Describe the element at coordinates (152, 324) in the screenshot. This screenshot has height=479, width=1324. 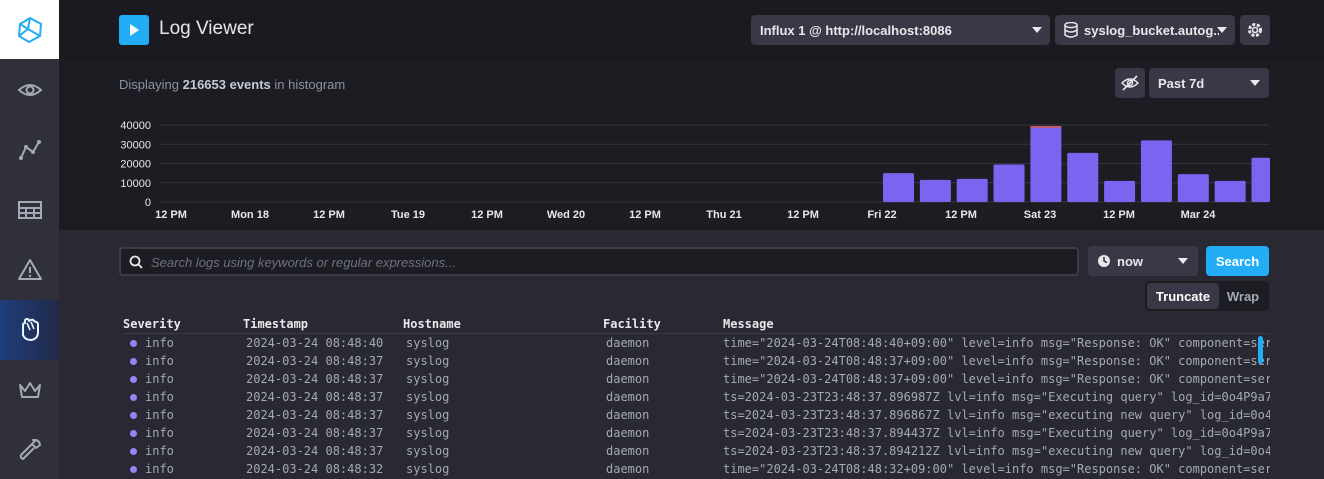
I see `column-header-severity: Severity` at that location.